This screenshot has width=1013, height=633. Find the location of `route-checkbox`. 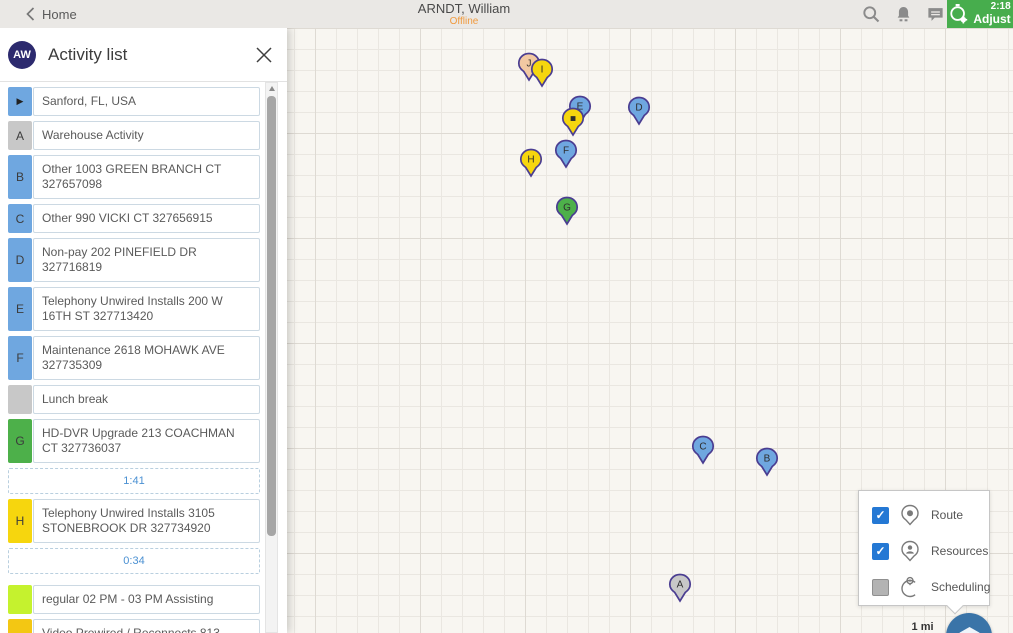

route-checkbox is located at coordinates (880, 515).